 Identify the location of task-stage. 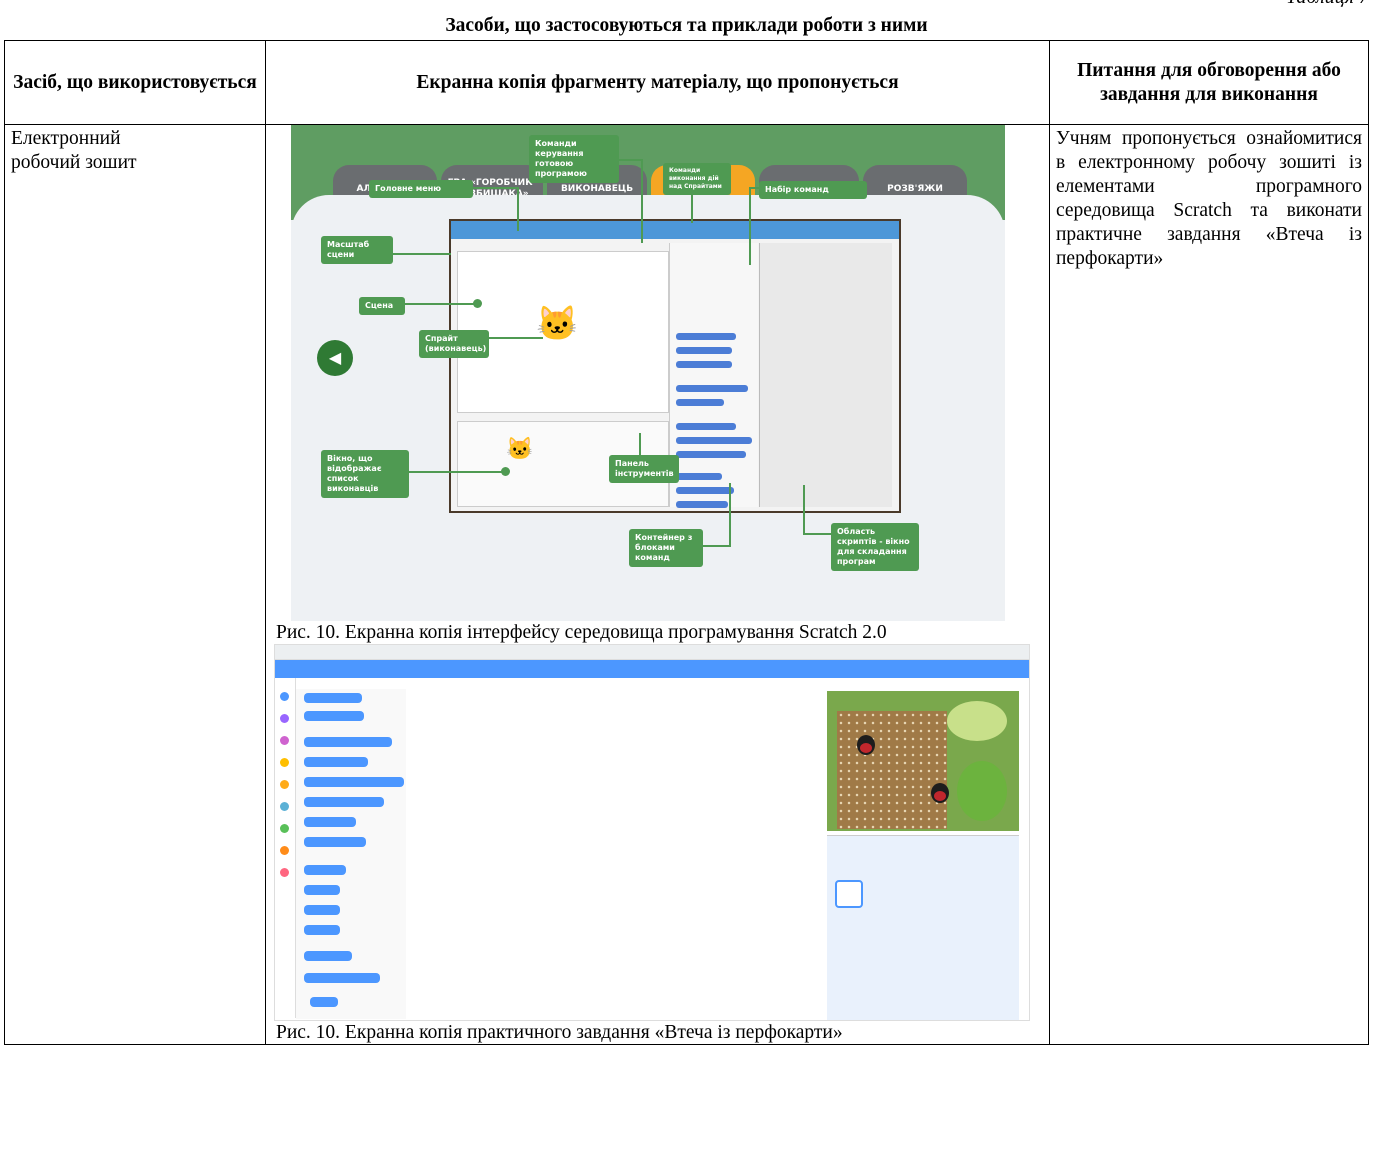
(923, 761).